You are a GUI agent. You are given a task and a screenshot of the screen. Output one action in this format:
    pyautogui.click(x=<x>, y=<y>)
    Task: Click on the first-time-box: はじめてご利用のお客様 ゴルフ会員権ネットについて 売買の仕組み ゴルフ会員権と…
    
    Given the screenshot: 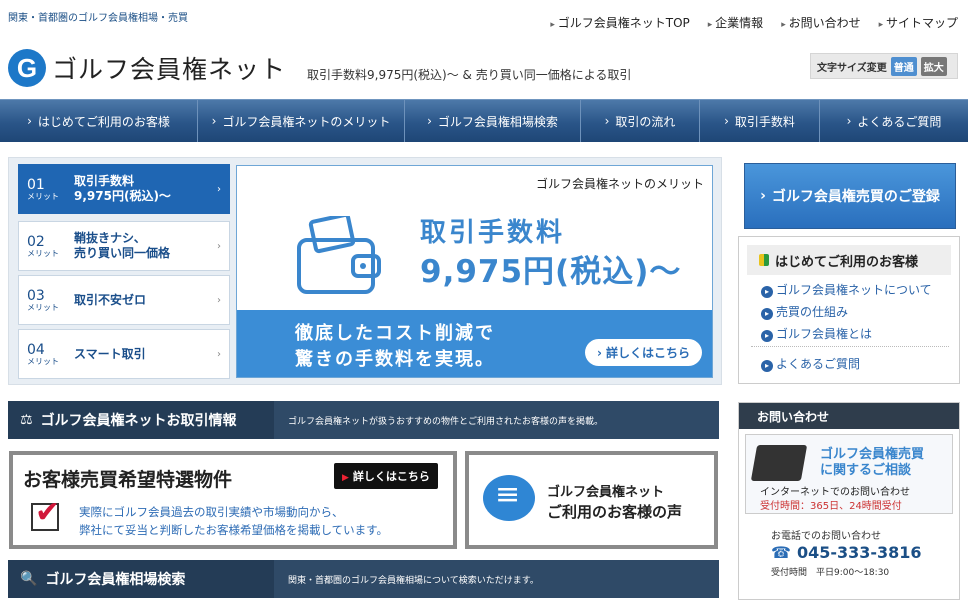 What is the action you would take?
    pyautogui.click(x=849, y=310)
    